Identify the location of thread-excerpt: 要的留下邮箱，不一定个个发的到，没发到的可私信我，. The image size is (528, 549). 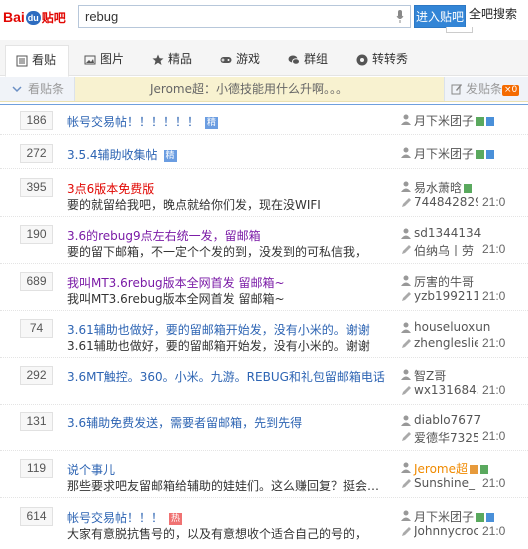
(217, 252).